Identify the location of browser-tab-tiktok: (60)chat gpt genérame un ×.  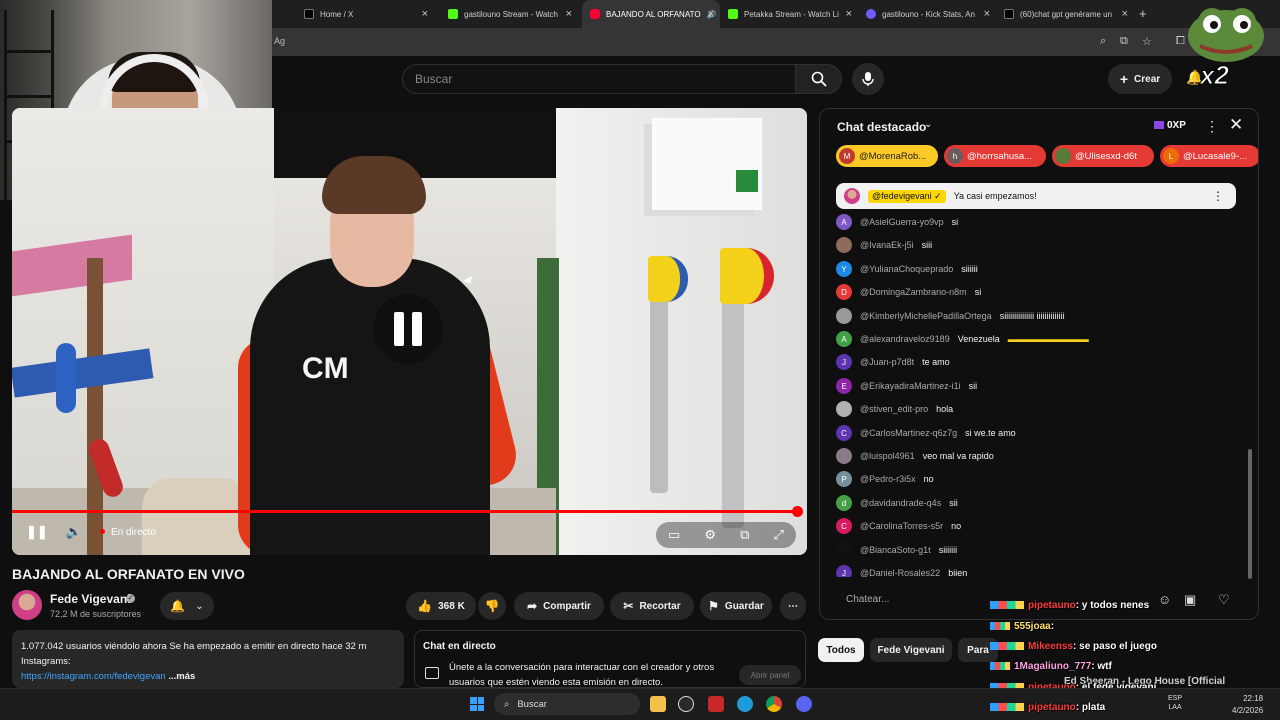
(1065, 14).